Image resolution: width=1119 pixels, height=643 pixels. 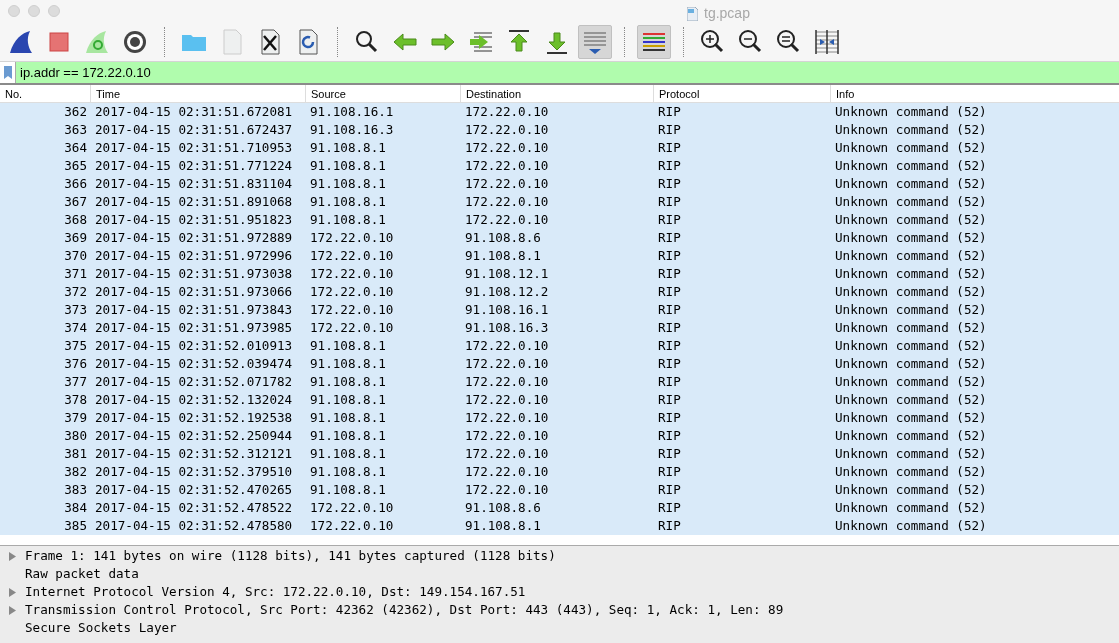 I want to click on table-cell-text: 2017-04-15 02:31:52.478580, so click(x=194, y=526).